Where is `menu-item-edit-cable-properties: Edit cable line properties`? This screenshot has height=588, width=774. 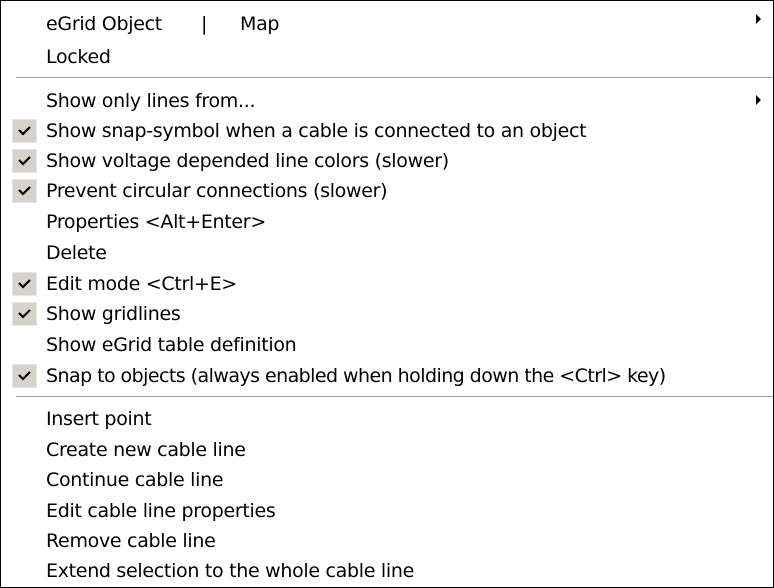
menu-item-edit-cable-properties: Edit cable line properties is located at coordinates (387, 510).